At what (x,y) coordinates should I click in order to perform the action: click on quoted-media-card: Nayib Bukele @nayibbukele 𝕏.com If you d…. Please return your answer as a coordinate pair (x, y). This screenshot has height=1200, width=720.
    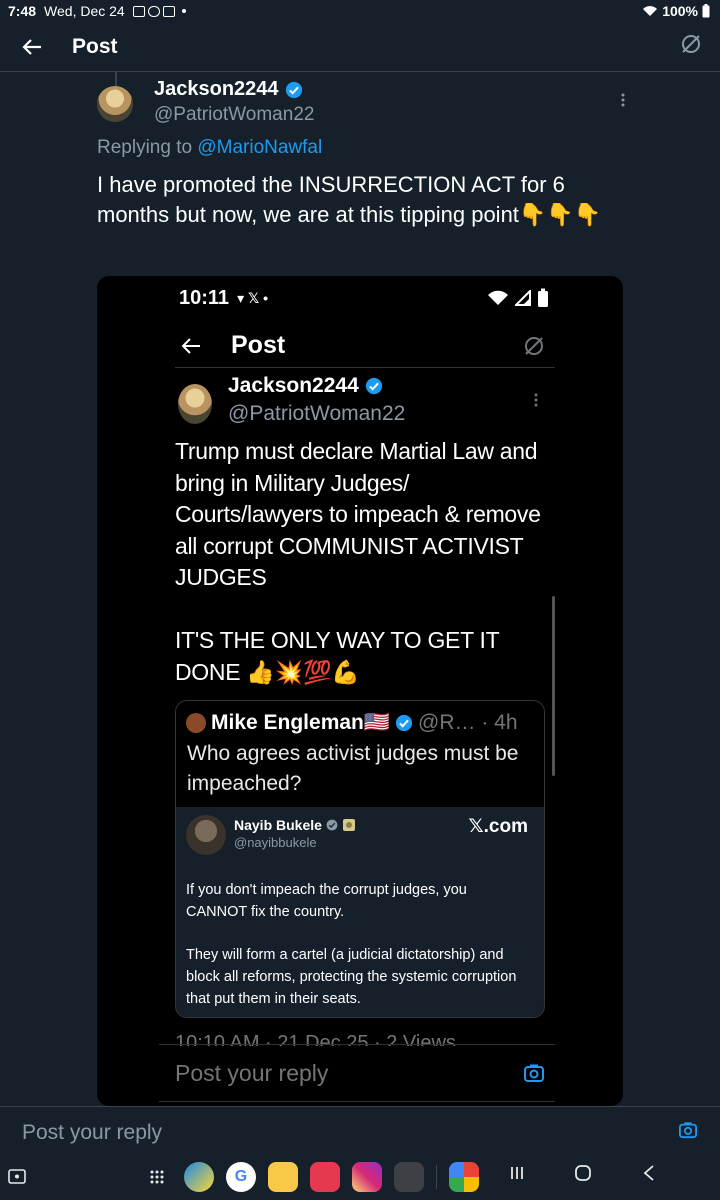
    Looking at the image, I should click on (360, 912).